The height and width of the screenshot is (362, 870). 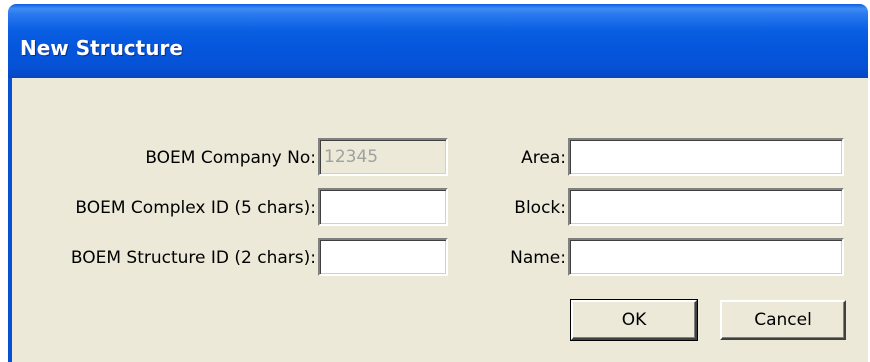 I want to click on structure-id-label: BOEM Structure ID (2 chars):, so click(x=193, y=258).